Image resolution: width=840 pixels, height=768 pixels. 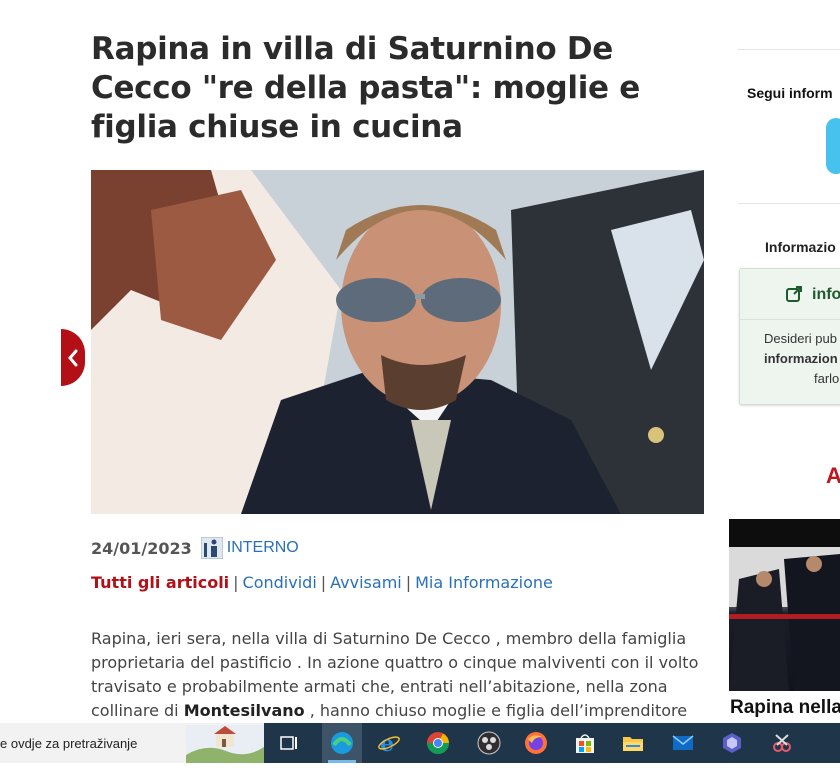 I want to click on obs-icon, so click(x=489, y=743).